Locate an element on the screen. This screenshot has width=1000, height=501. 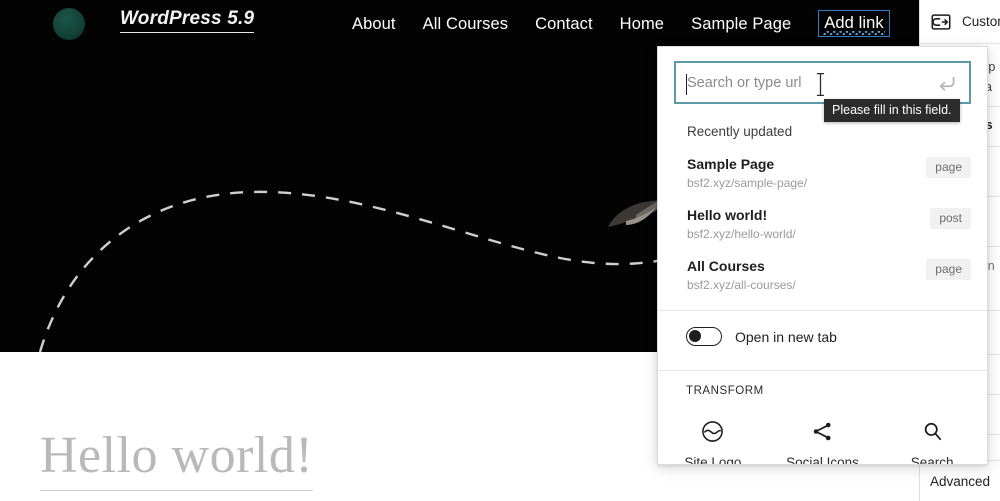
invalid-squiggle-underline is located at coordinates (854, 33).